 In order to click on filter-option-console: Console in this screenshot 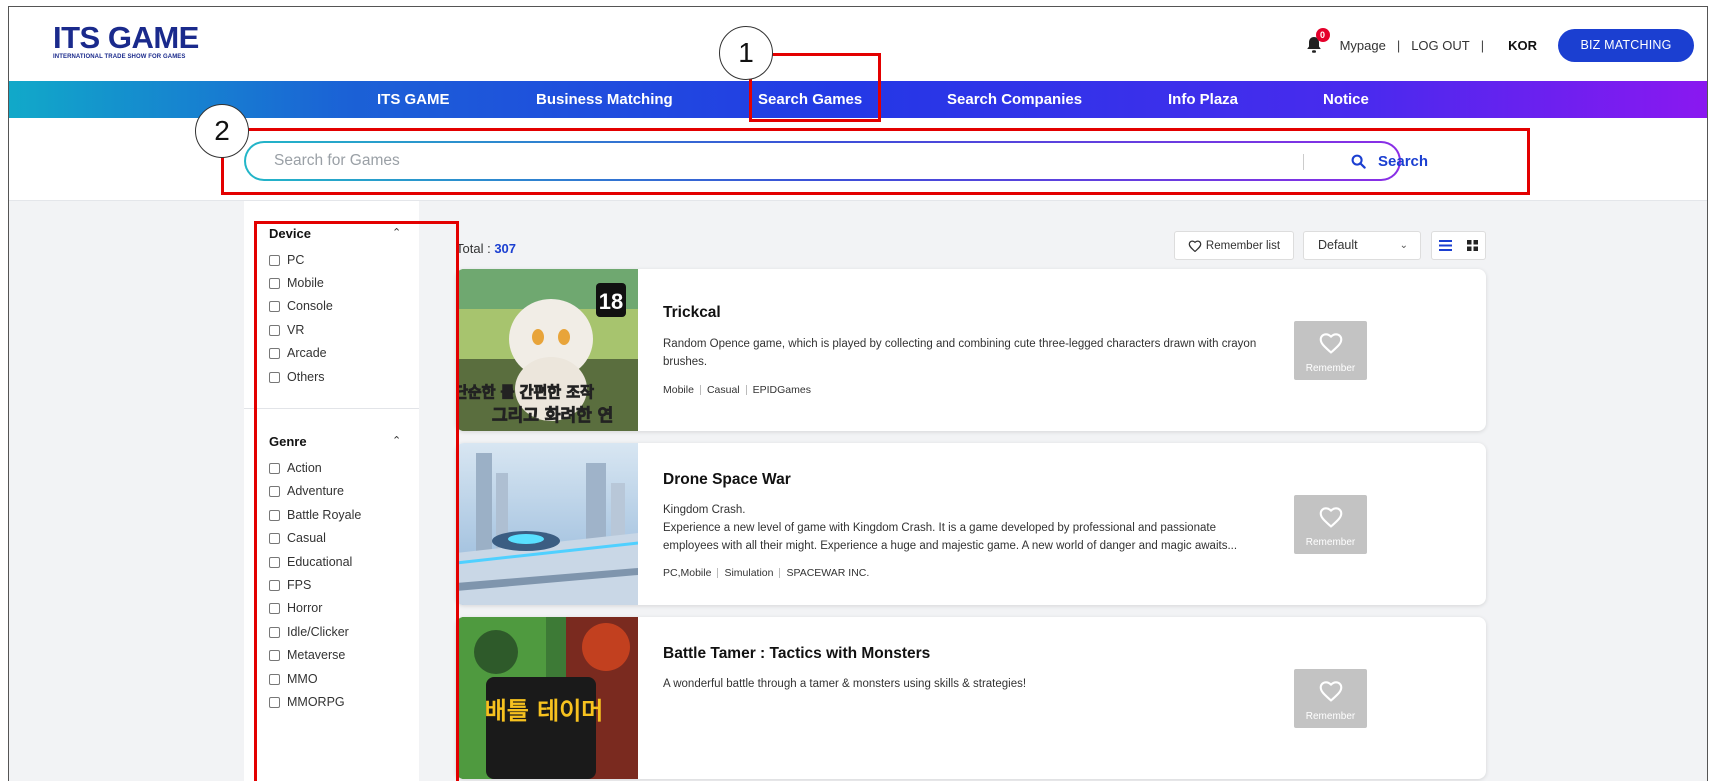, I will do `click(301, 306)`.